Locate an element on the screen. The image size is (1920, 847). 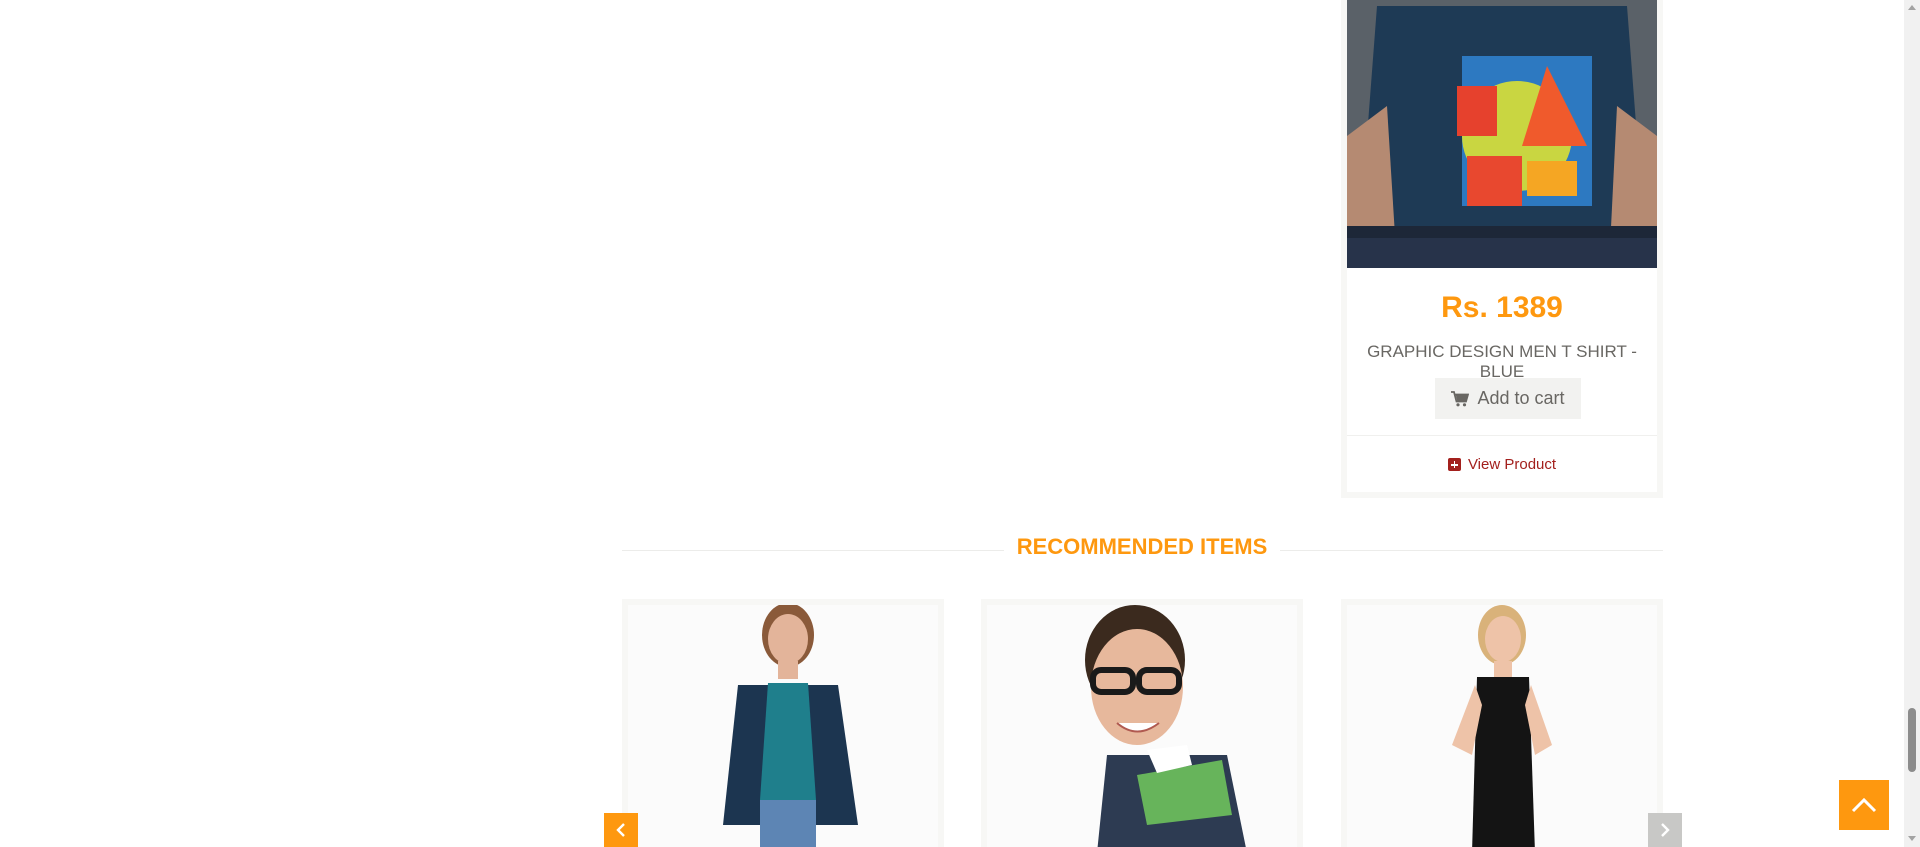
scroll-to-top-button is located at coordinates (1864, 805).